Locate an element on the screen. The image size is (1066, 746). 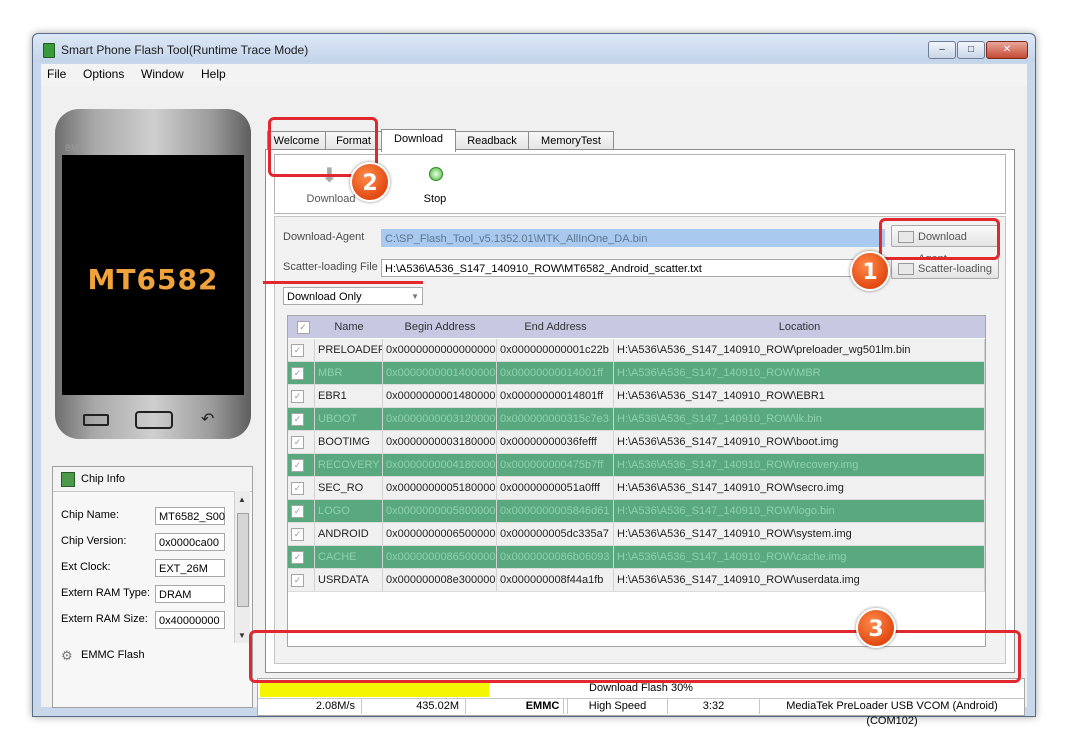
back-key-icon: ↶ is located at coordinates (208, 419).